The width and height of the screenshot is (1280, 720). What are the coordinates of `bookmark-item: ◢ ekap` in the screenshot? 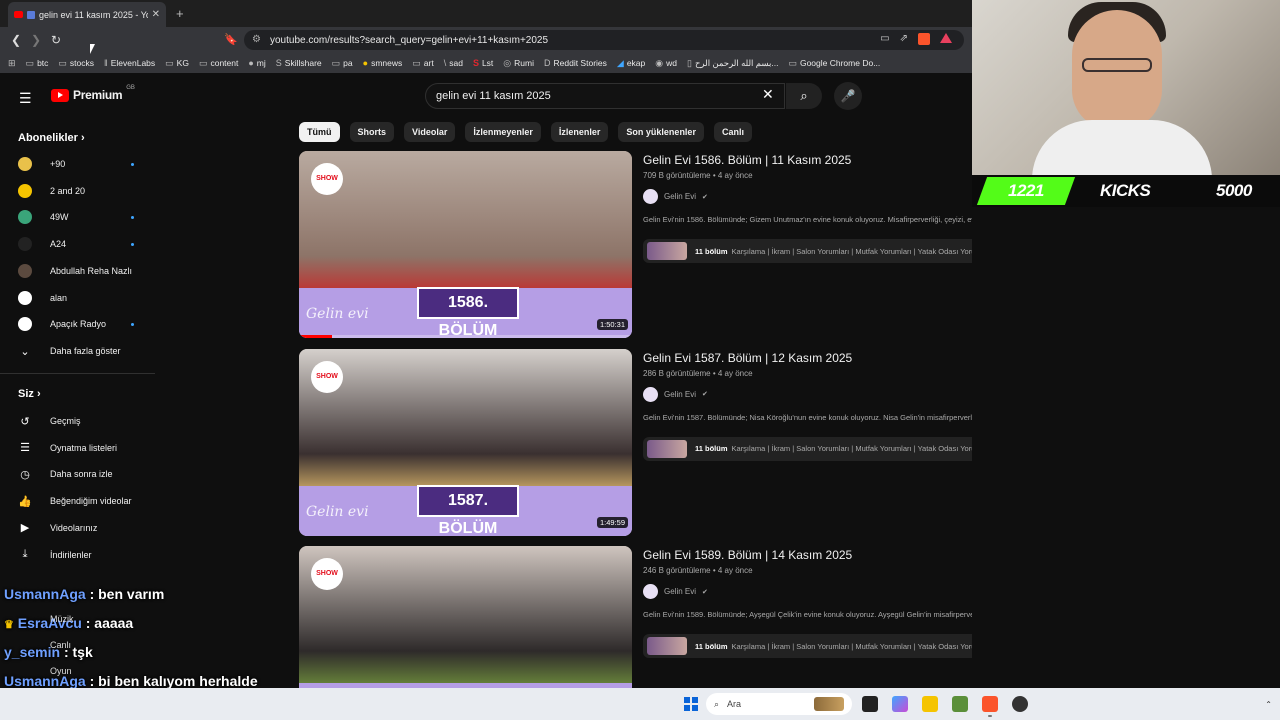 It's located at (631, 63).